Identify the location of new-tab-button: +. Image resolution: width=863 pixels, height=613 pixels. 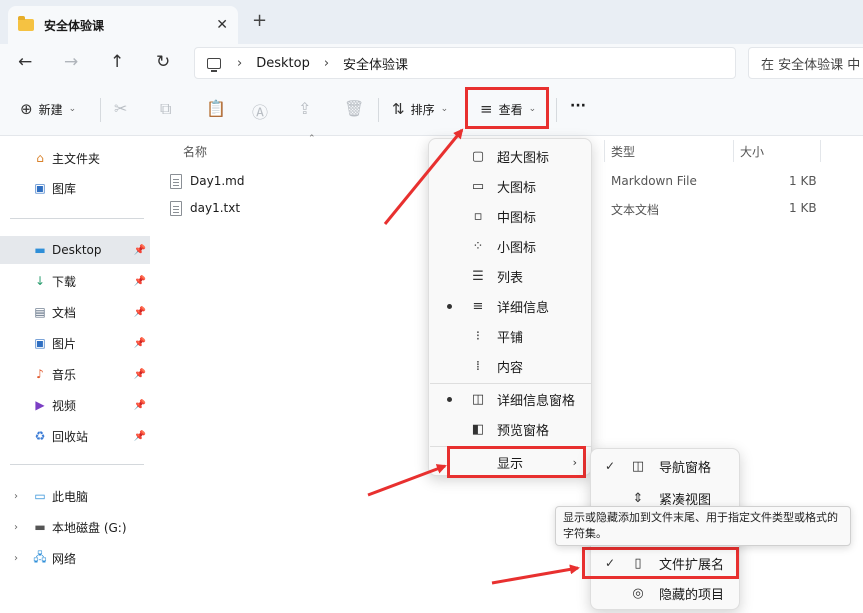
(259, 20).